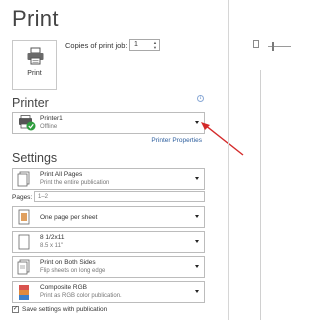  What do you see at coordinates (35, 18) in the screenshot?
I see `page-title: Print` at bounding box center [35, 18].